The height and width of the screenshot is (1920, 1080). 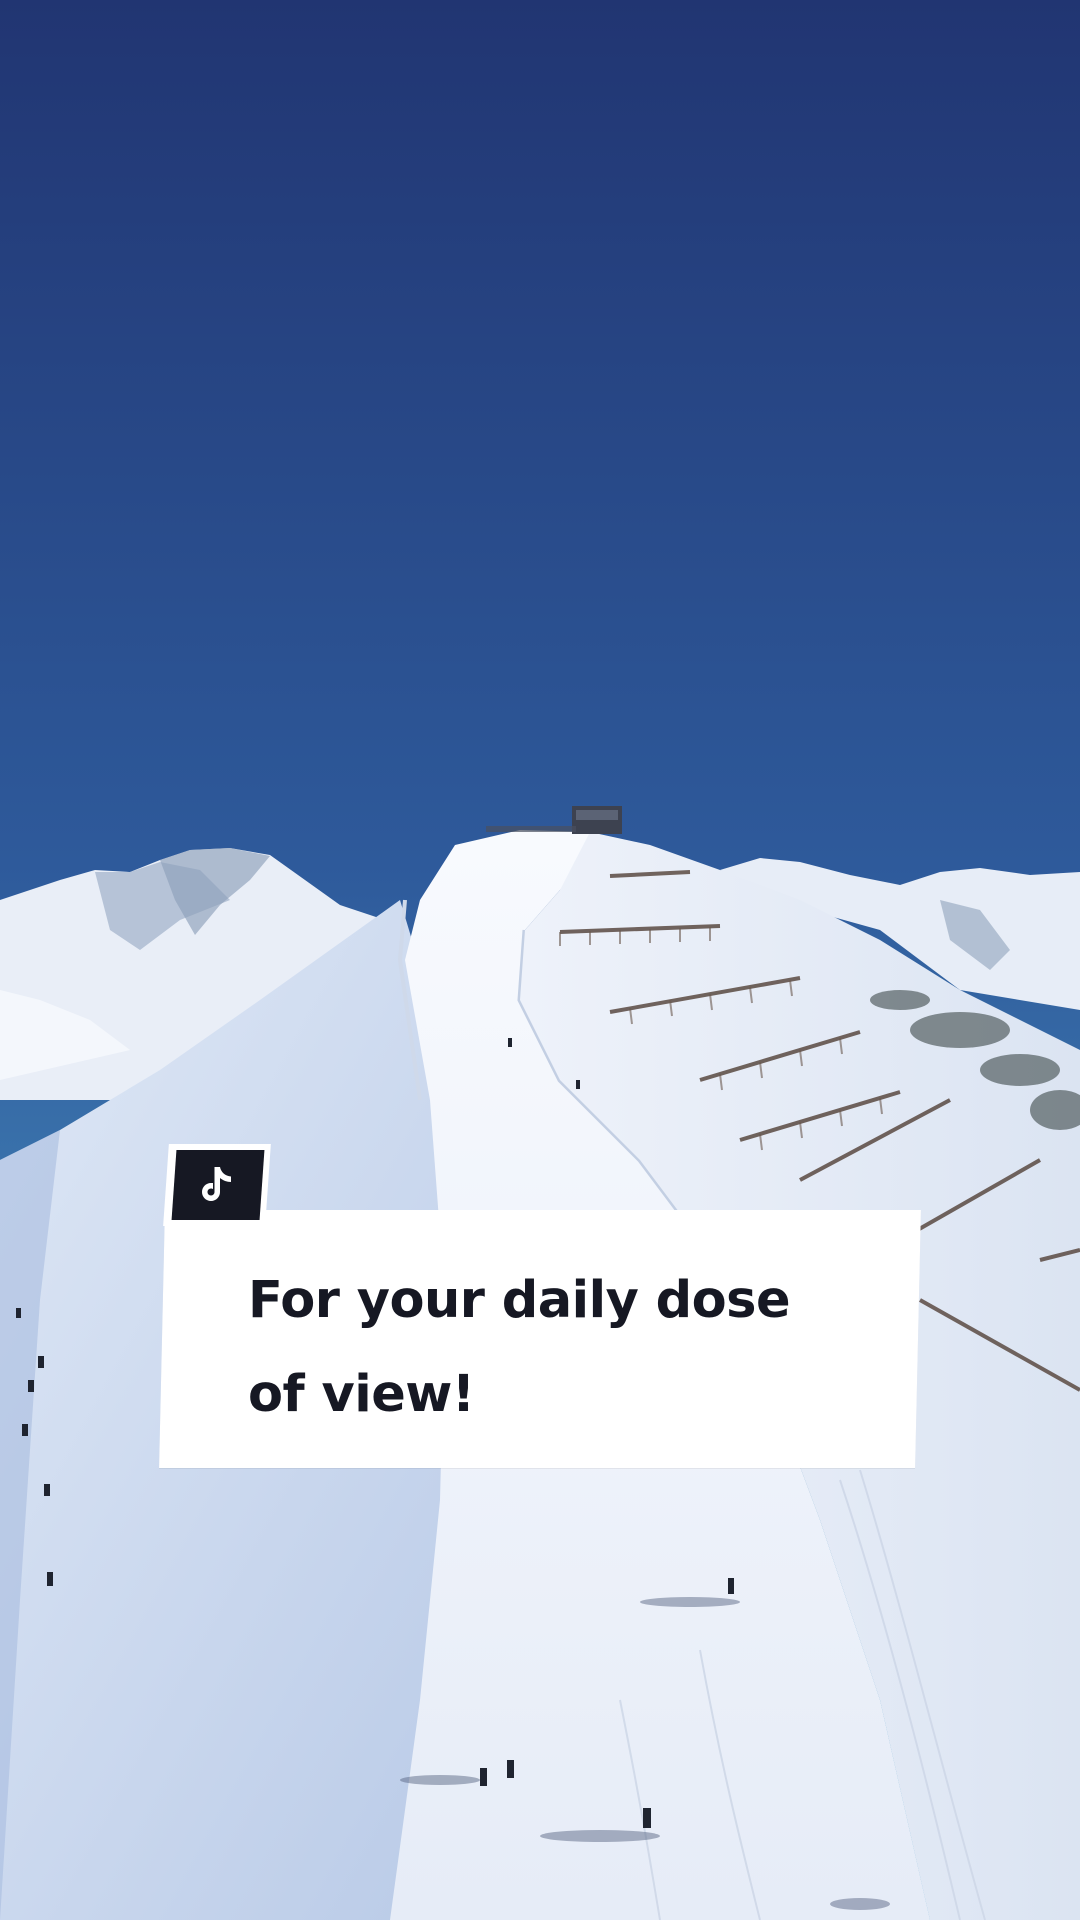 What do you see at coordinates (519, 1300) in the screenshot?
I see `caption-line-1: For your daily dose` at bounding box center [519, 1300].